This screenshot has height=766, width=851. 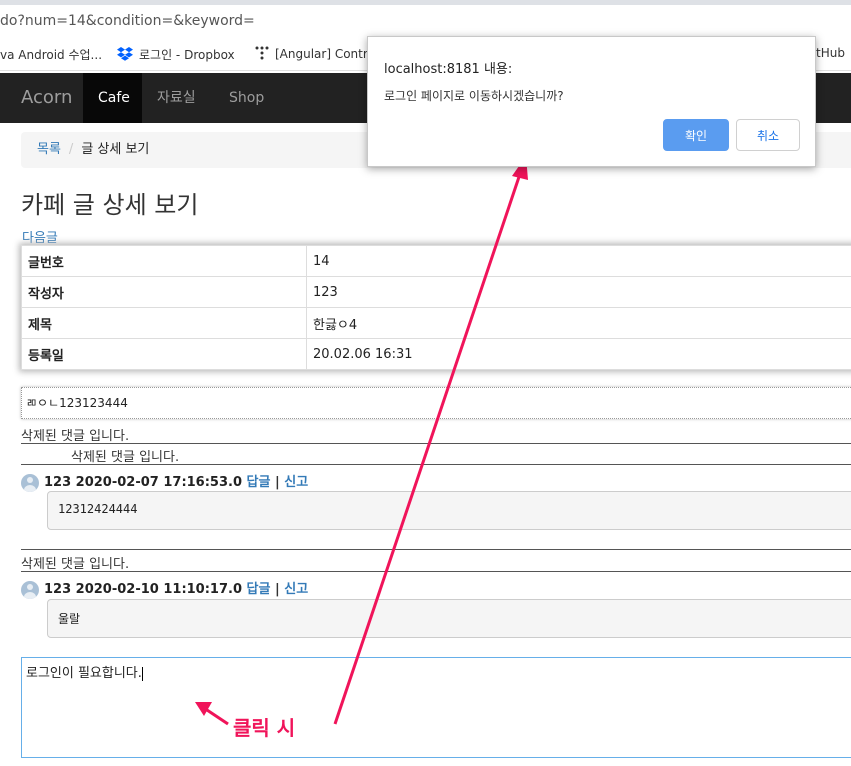 I want to click on arrow-to-textarea-head, so click(x=203, y=709).